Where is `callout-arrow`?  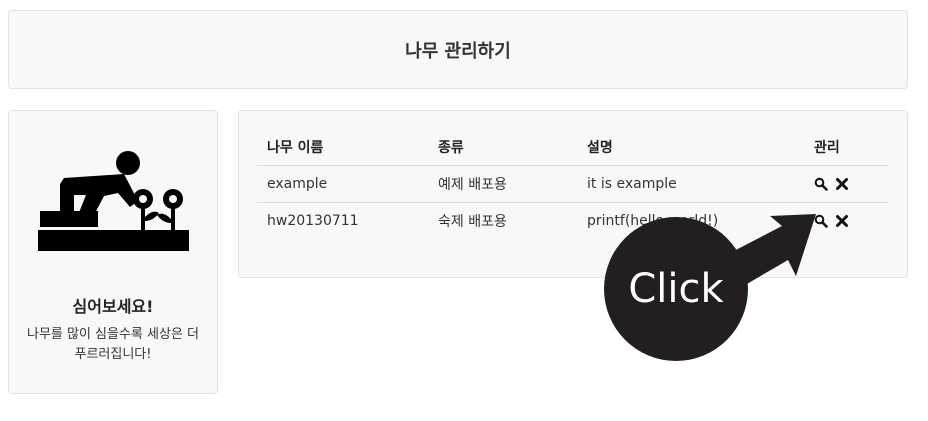
callout-arrow is located at coordinates (774, 251).